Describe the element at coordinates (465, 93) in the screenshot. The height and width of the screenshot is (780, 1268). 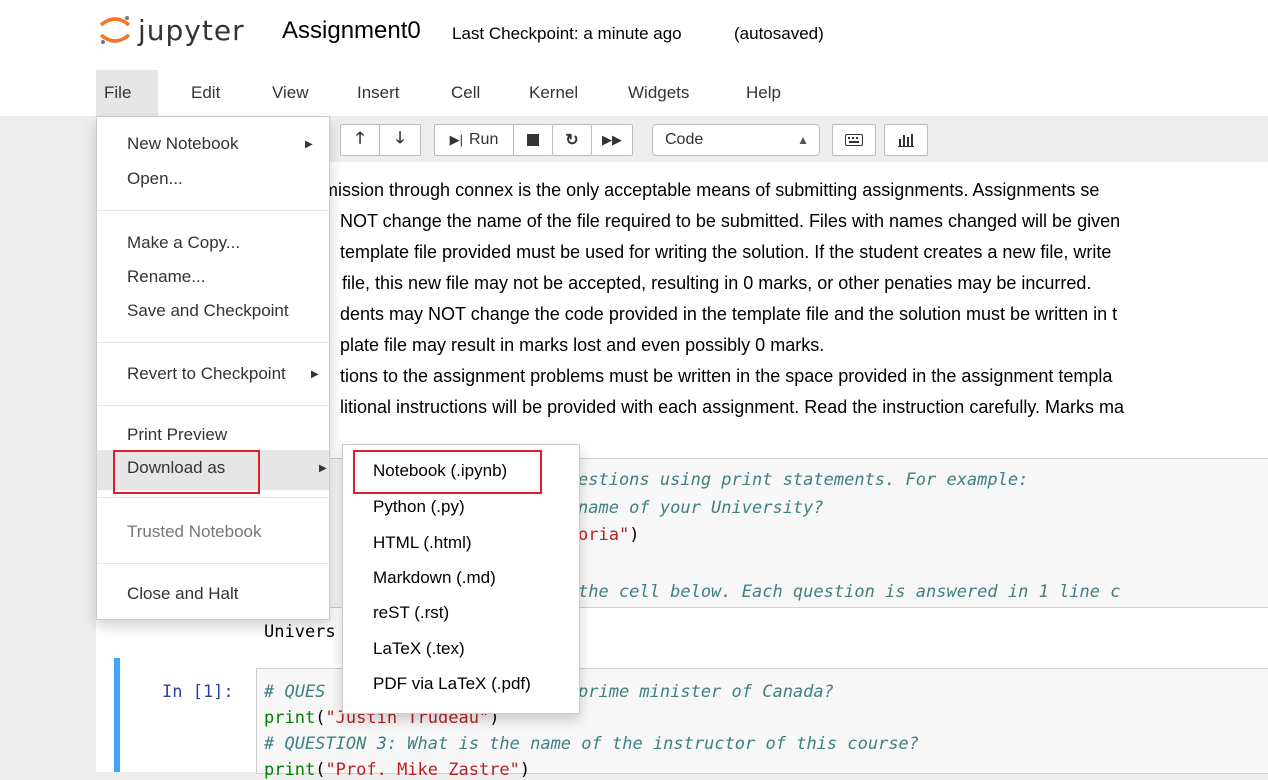
I see `menu-cell: Cell` at that location.